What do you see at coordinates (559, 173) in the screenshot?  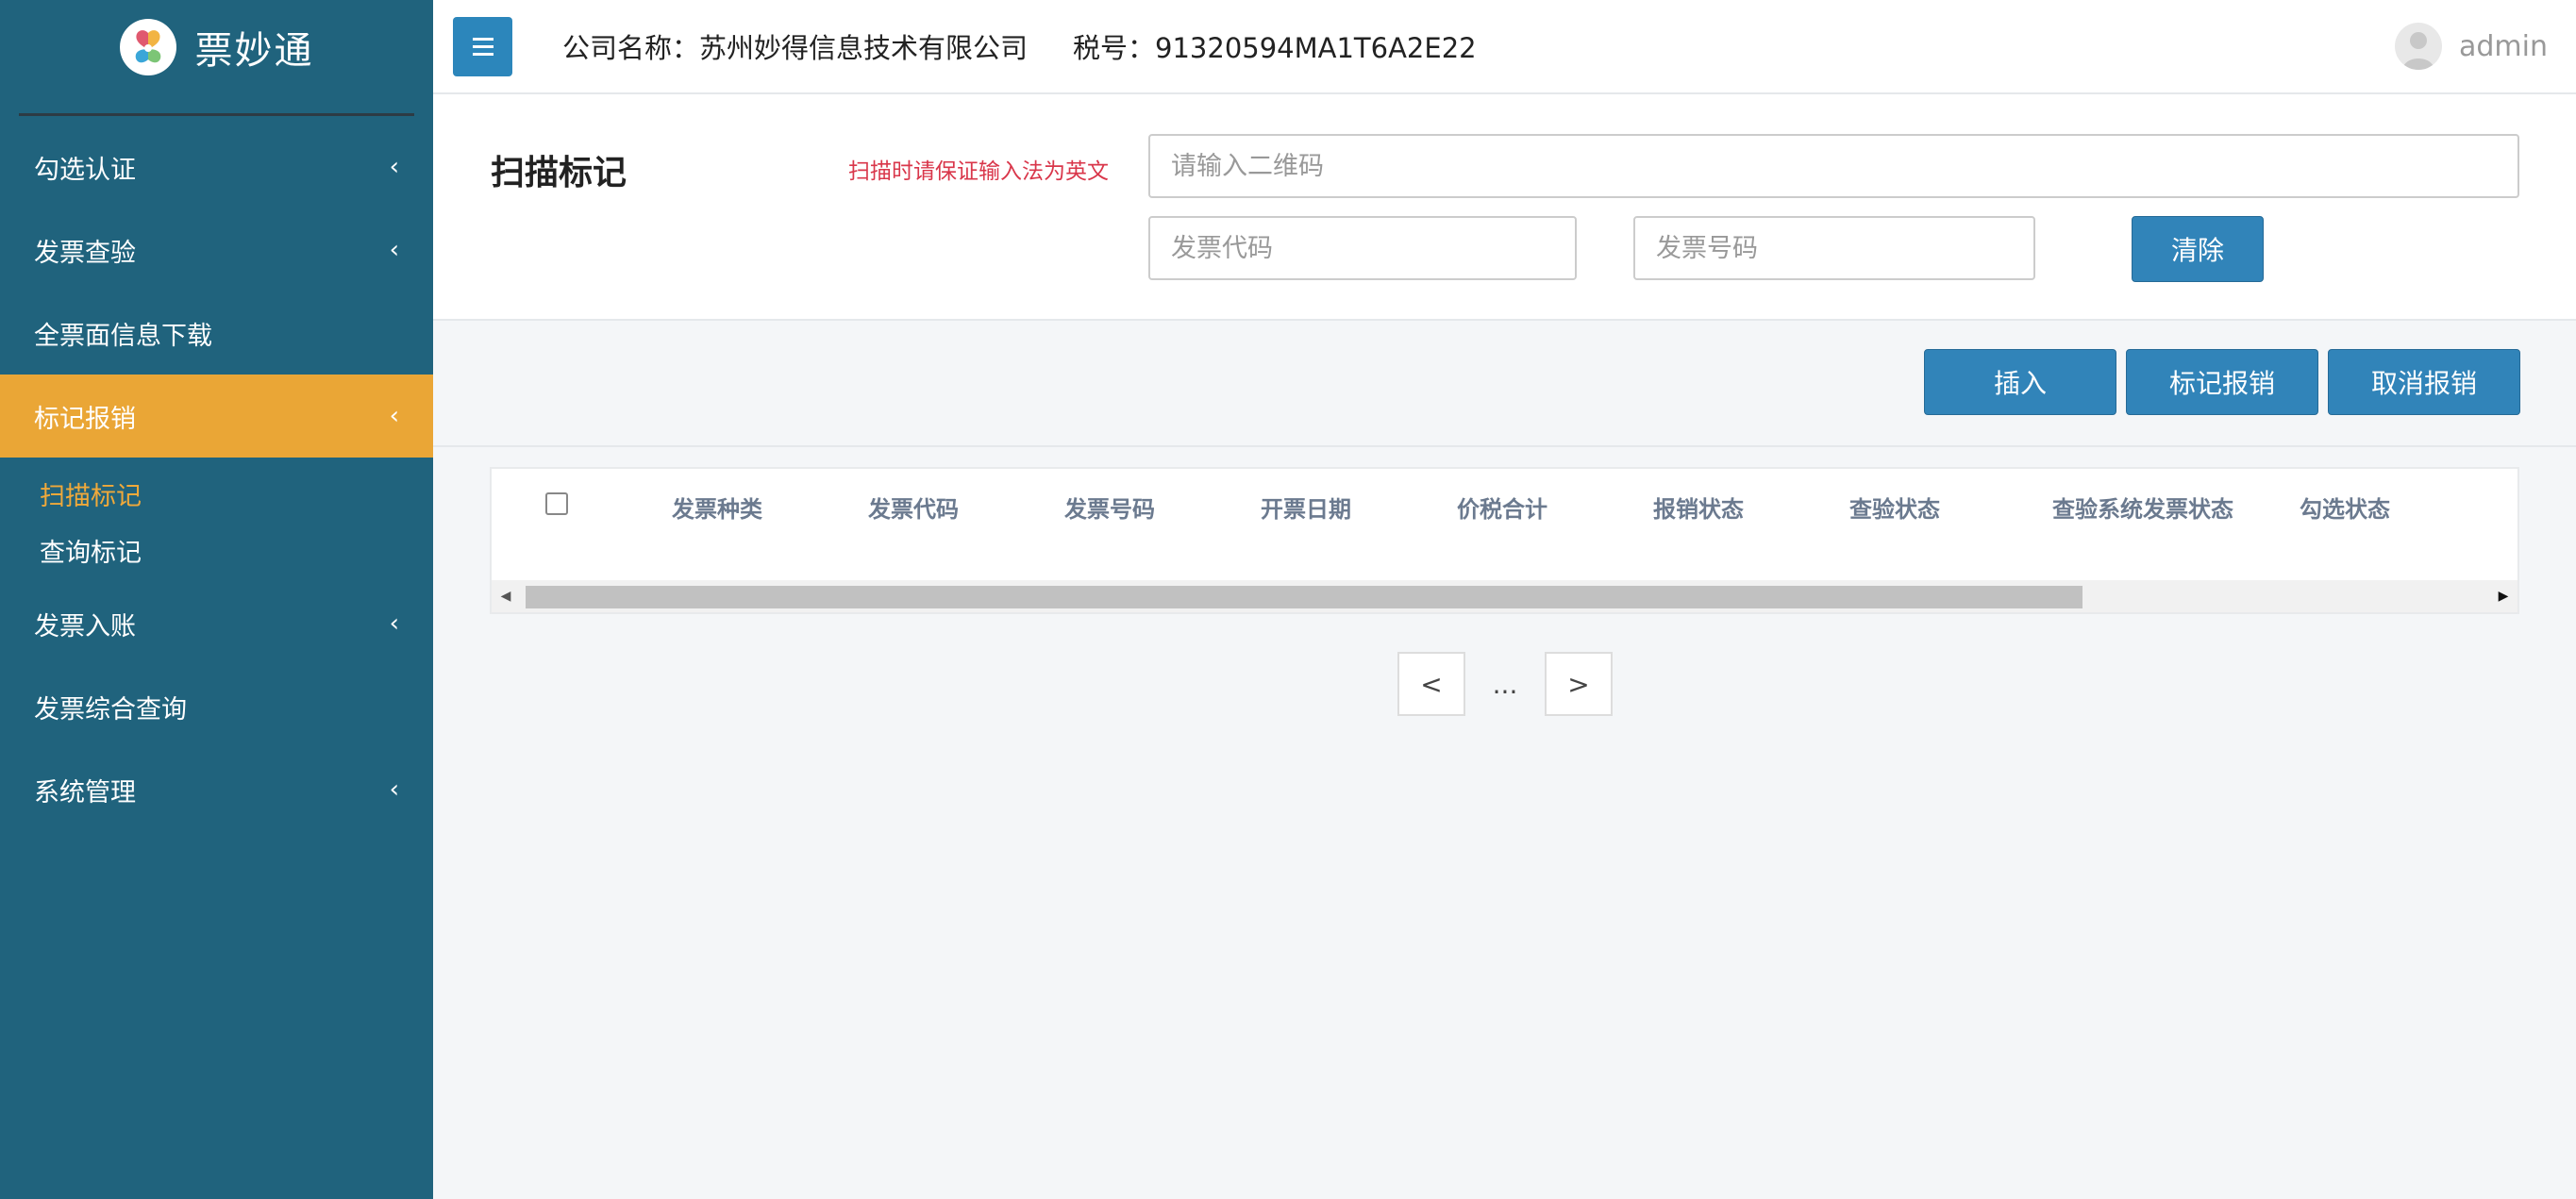 I see `page-title: 扫描标记` at bounding box center [559, 173].